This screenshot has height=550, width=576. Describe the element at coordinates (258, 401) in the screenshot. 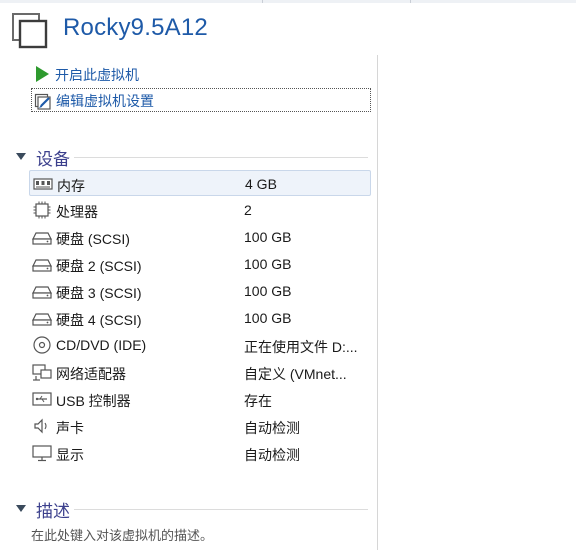

I see `device-value: 存在` at that location.